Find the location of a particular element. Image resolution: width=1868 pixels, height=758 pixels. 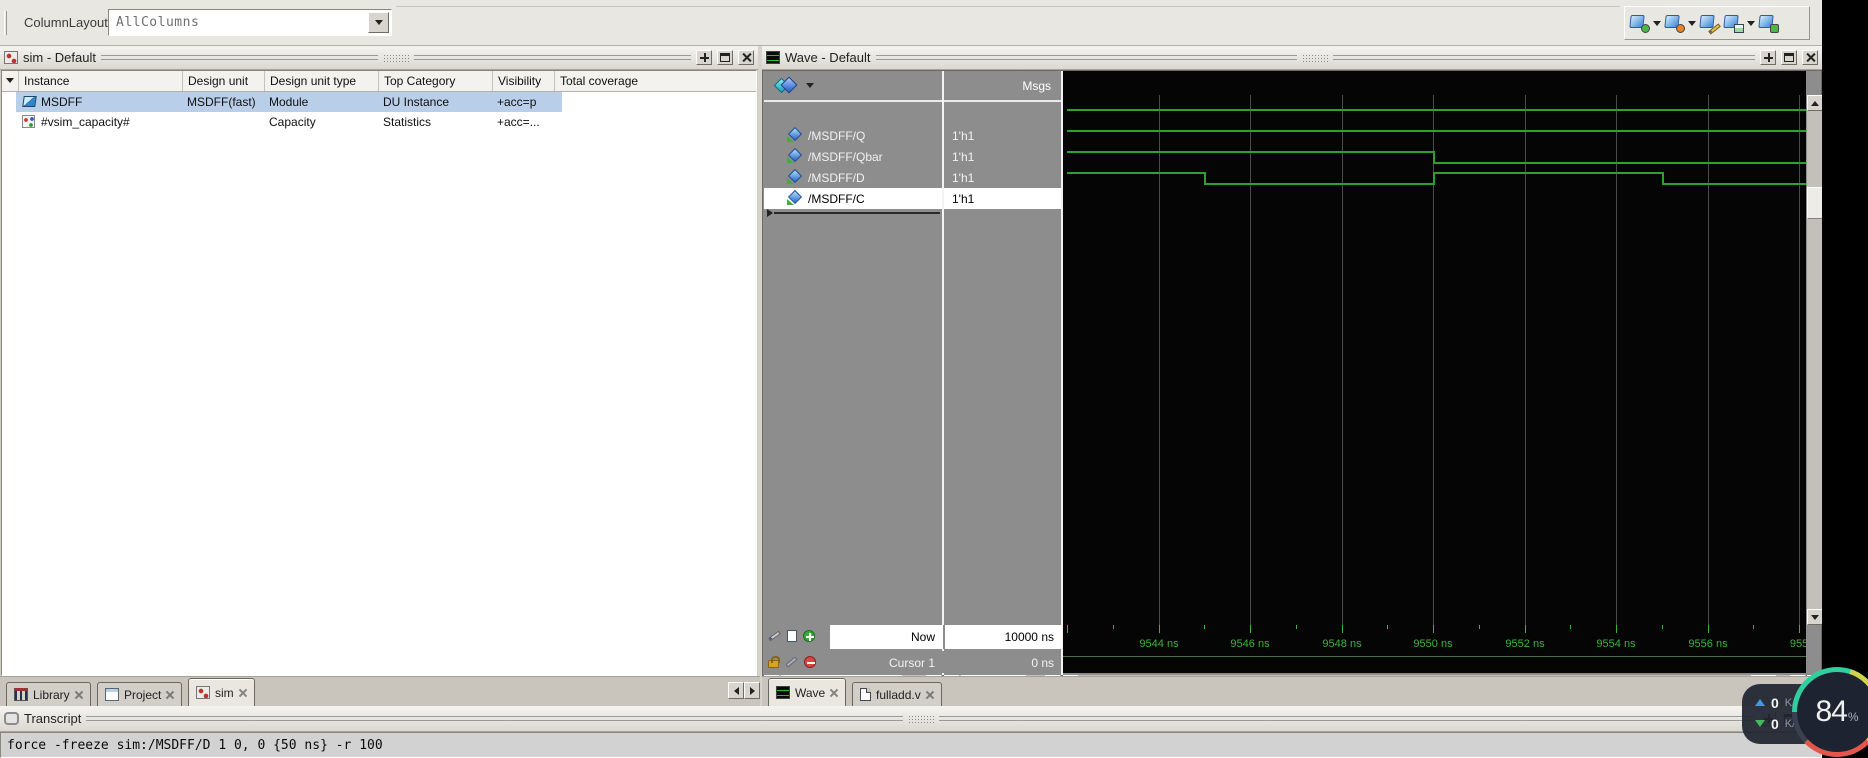

coverage-save-icon is located at coordinates (1639, 23).